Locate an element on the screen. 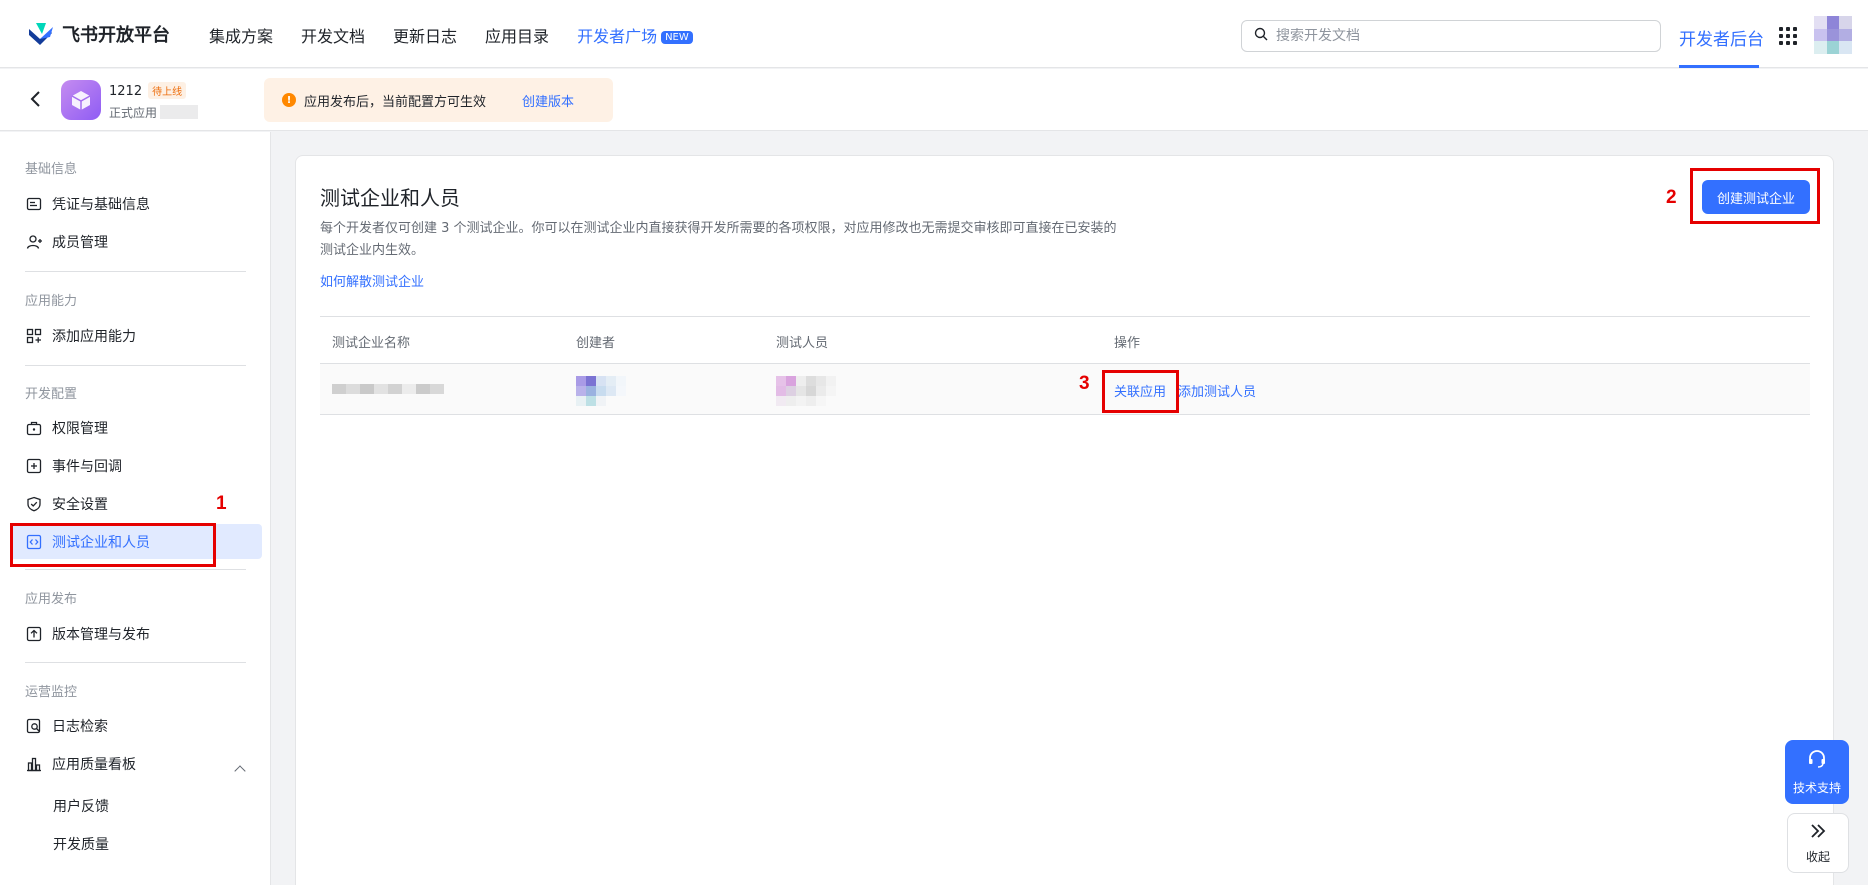 The image size is (1868, 885). app-name-text: 1212 is located at coordinates (126, 91).